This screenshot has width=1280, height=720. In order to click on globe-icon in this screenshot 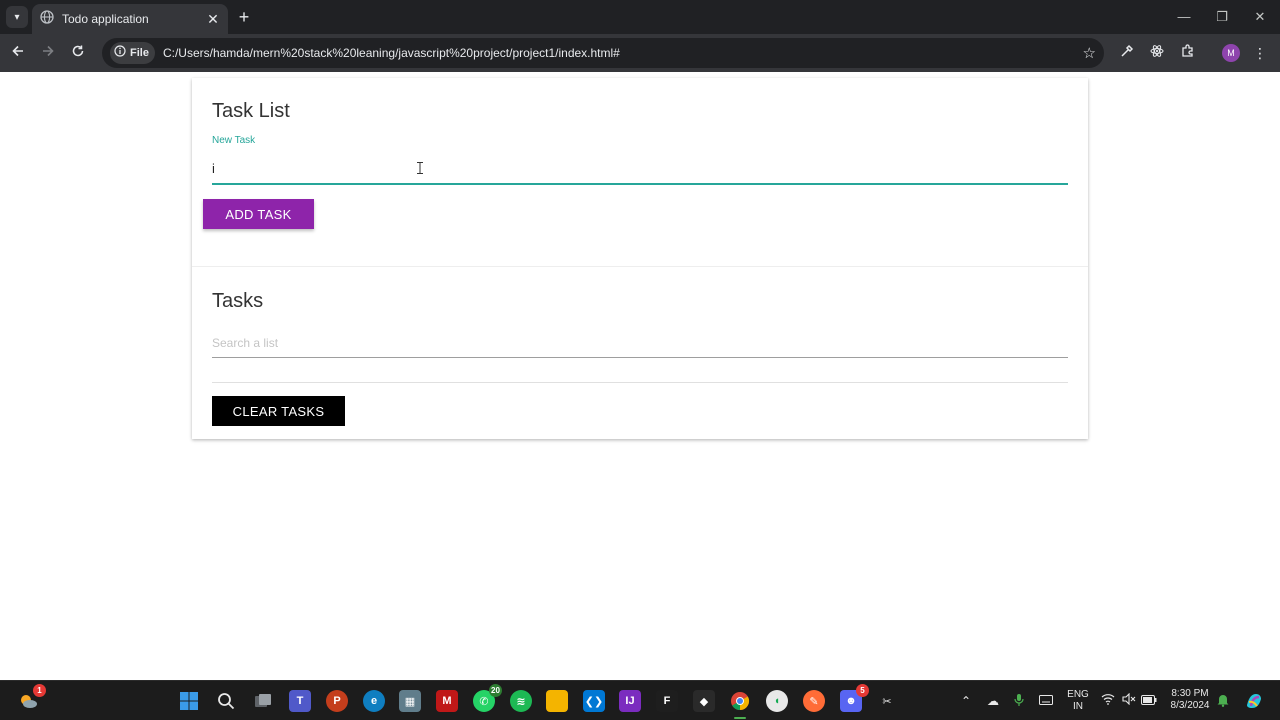, I will do `click(47, 19)`.